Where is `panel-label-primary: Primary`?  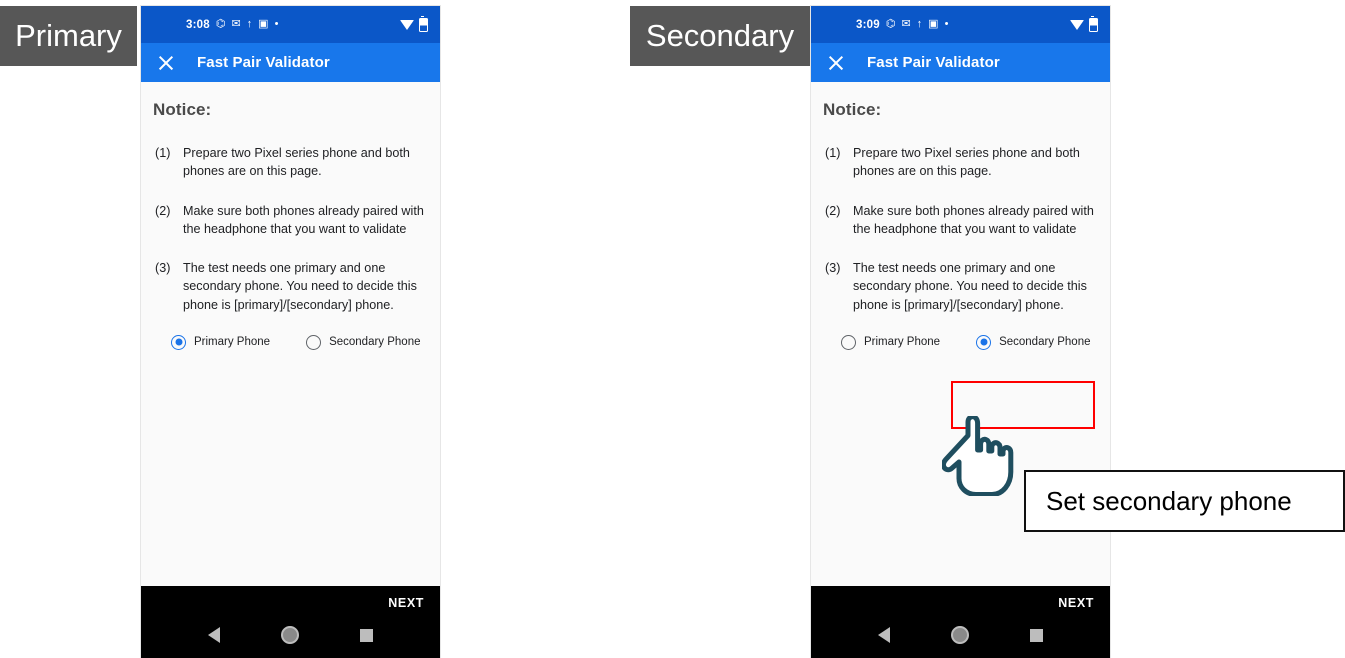 panel-label-primary: Primary is located at coordinates (68, 36).